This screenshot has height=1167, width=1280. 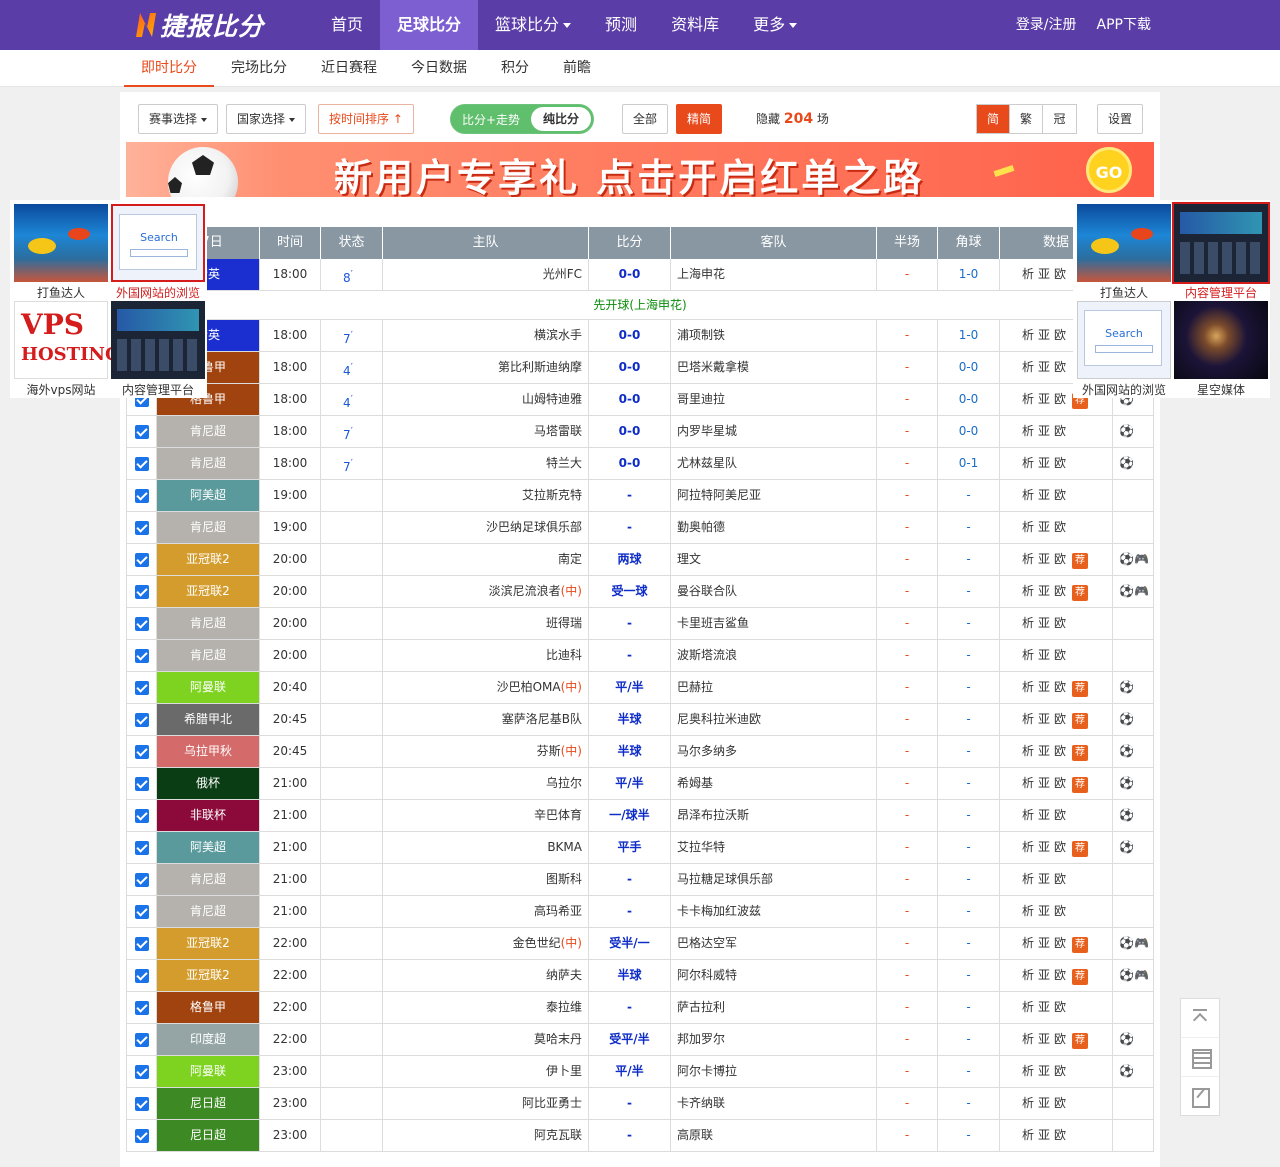 What do you see at coordinates (533, 25) in the screenshot?
I see `nav-item: 篮球比分` at bounding box center [533, 25].